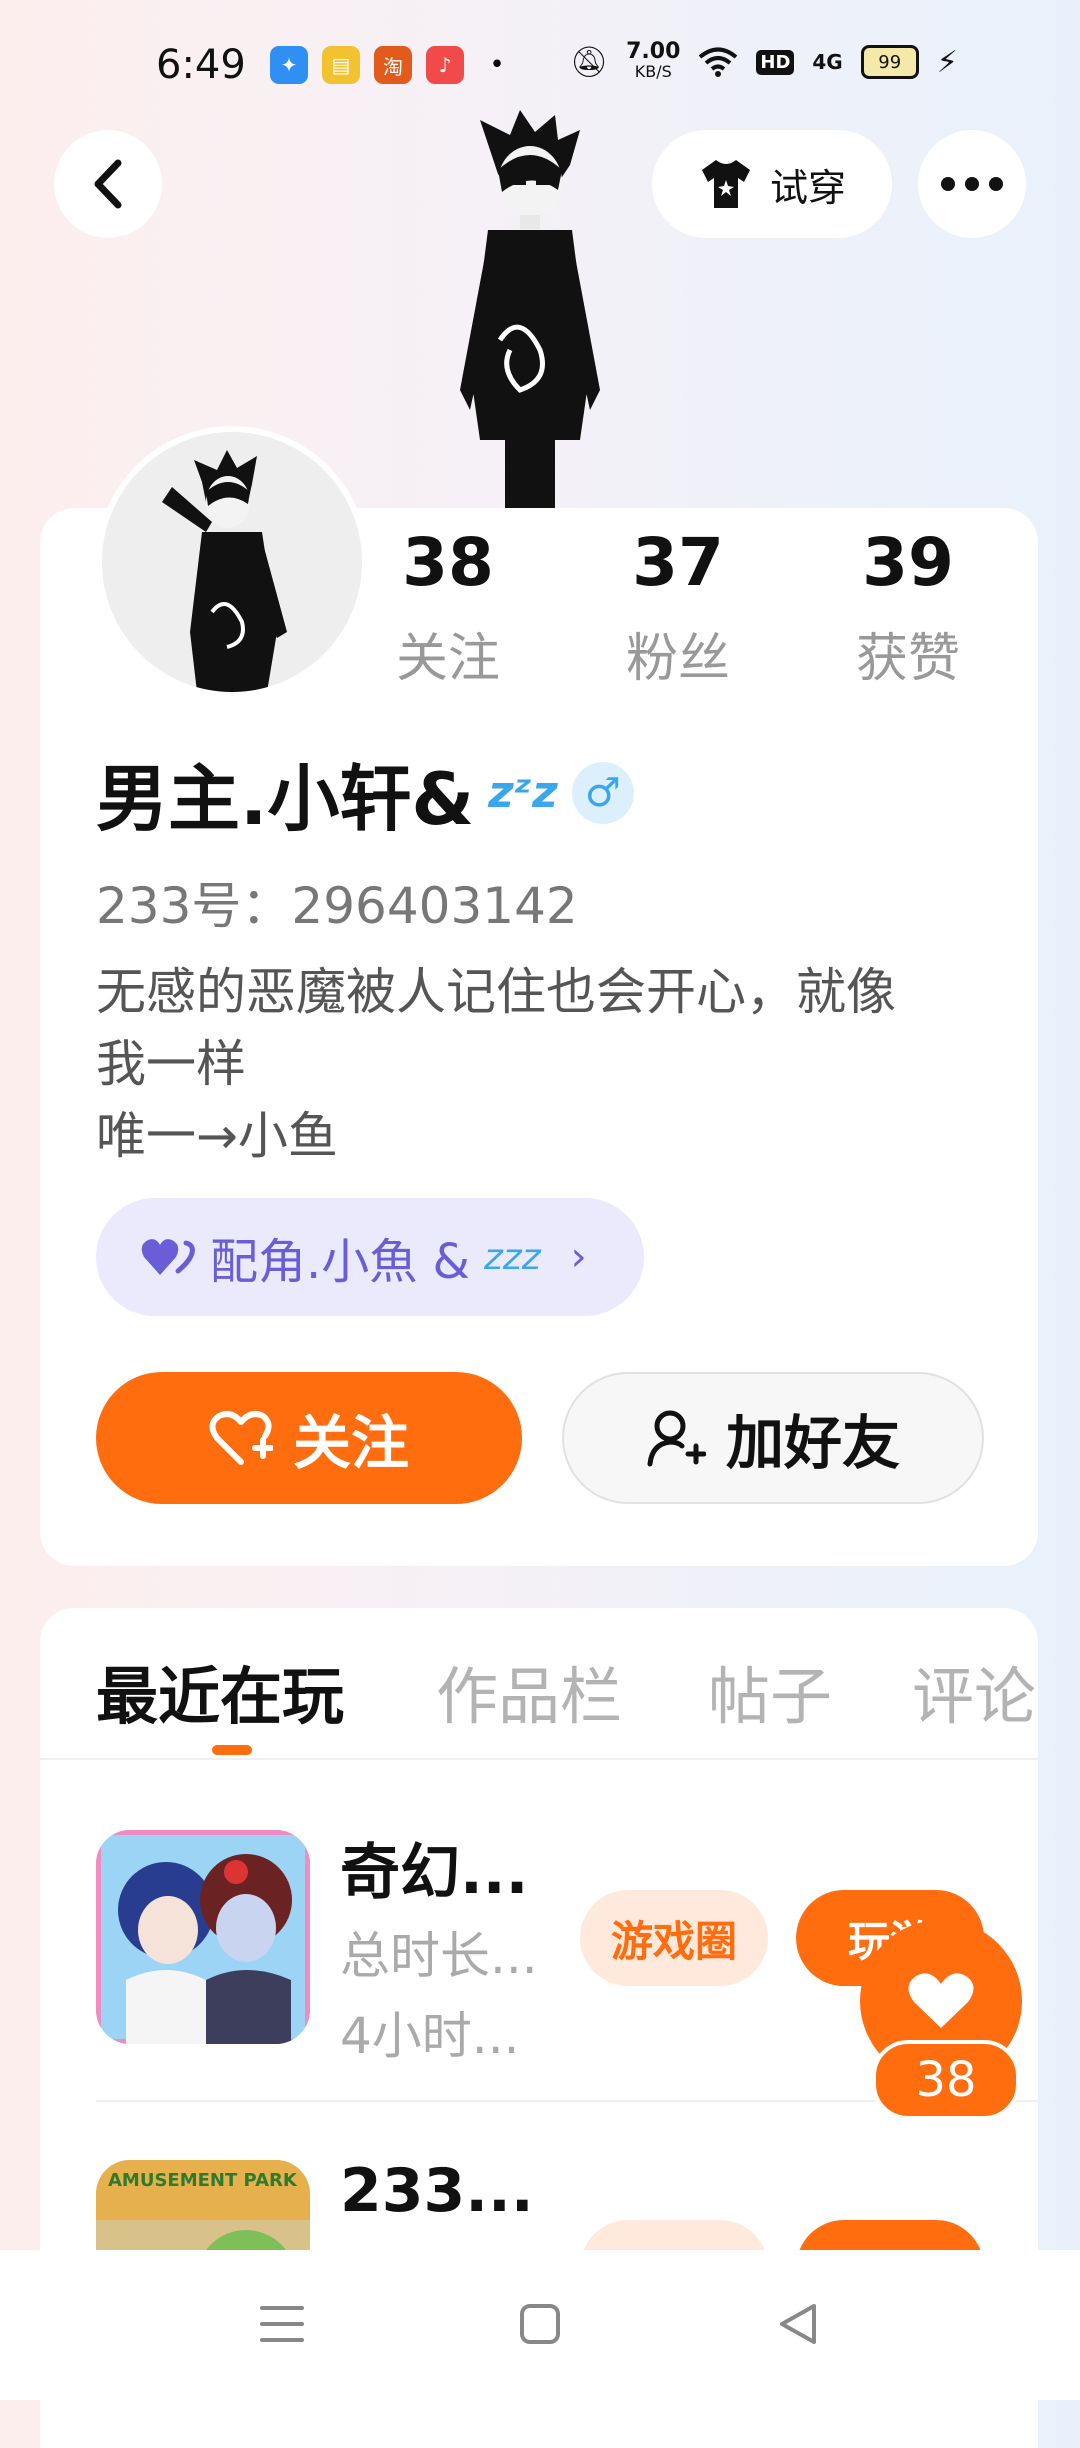 This screenshot has height=2448, width=1080. What do you see at coordinates (350, 1443) in the screenshot?
I see `follow-label: 关注` at bounding box center [350, 1443].